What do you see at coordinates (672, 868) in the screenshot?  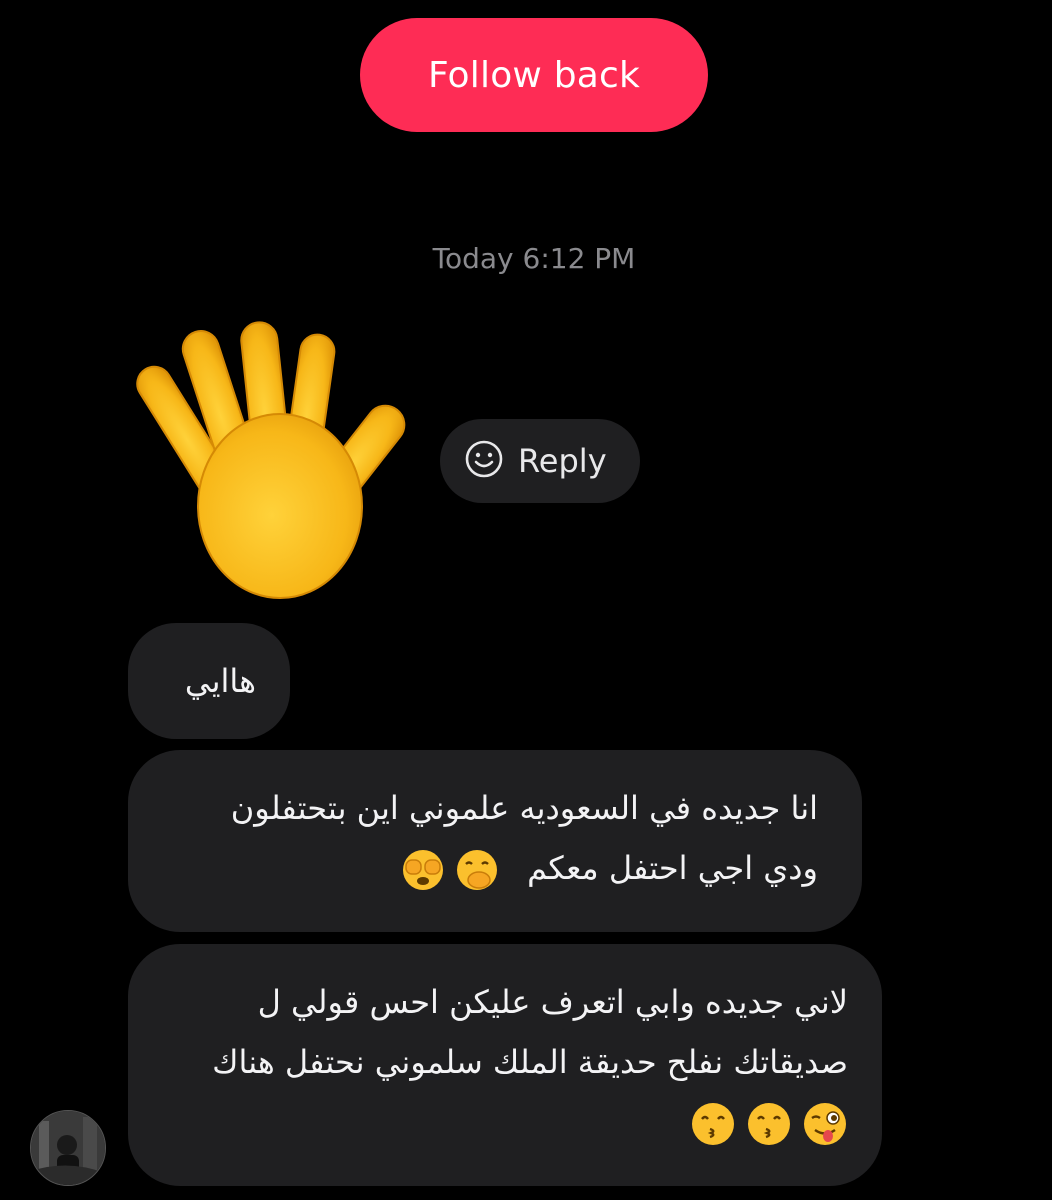 I see `message-text: ودي اجي احتفل معكم` at bounding box center [672, 868].